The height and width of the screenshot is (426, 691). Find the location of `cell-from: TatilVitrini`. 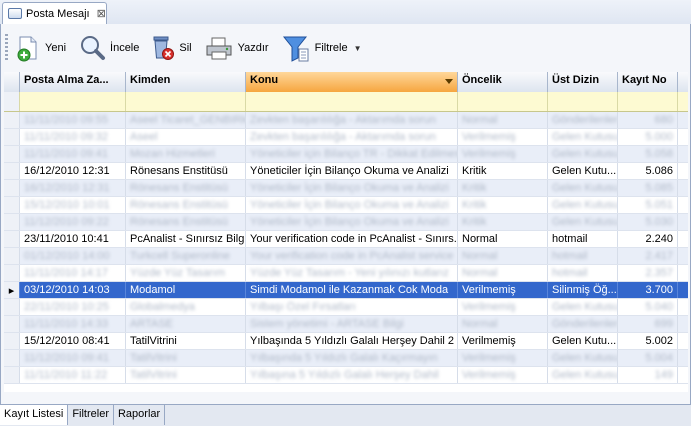

cell-from: TatilVitrini is located at coordinates (186, 341).